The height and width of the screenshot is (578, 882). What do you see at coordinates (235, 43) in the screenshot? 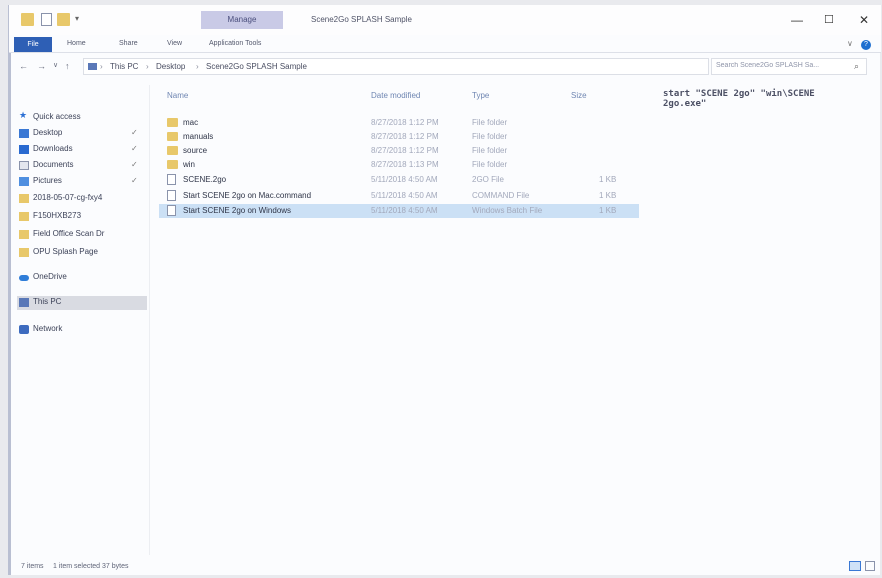
I see `tab-application-tools: Application Tools` at bounding box center [235, 43].